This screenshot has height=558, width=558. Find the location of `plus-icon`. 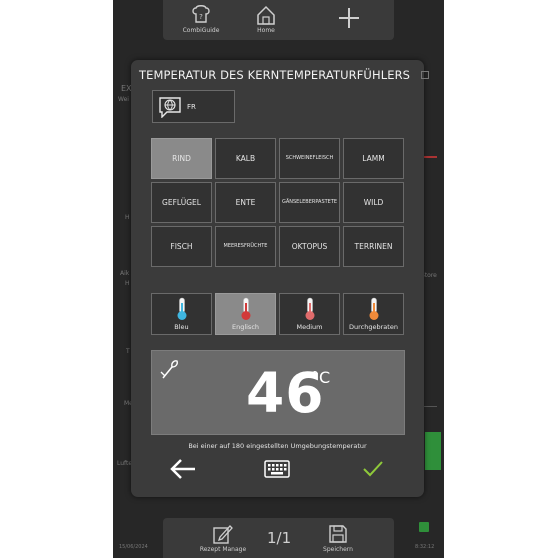

plus-icon is located at coordinates (349, 18).